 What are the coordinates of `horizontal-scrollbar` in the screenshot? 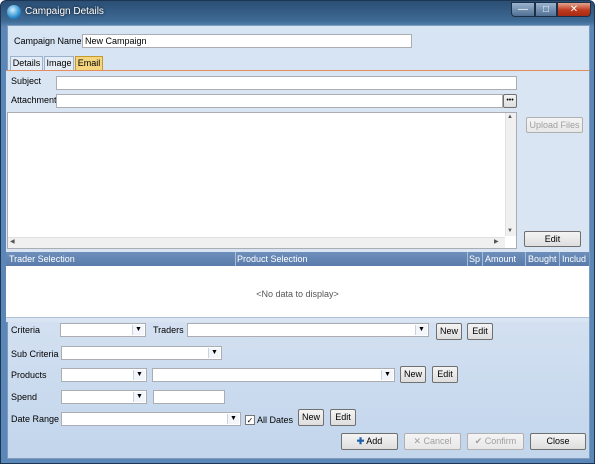 It's located at (256, 242).